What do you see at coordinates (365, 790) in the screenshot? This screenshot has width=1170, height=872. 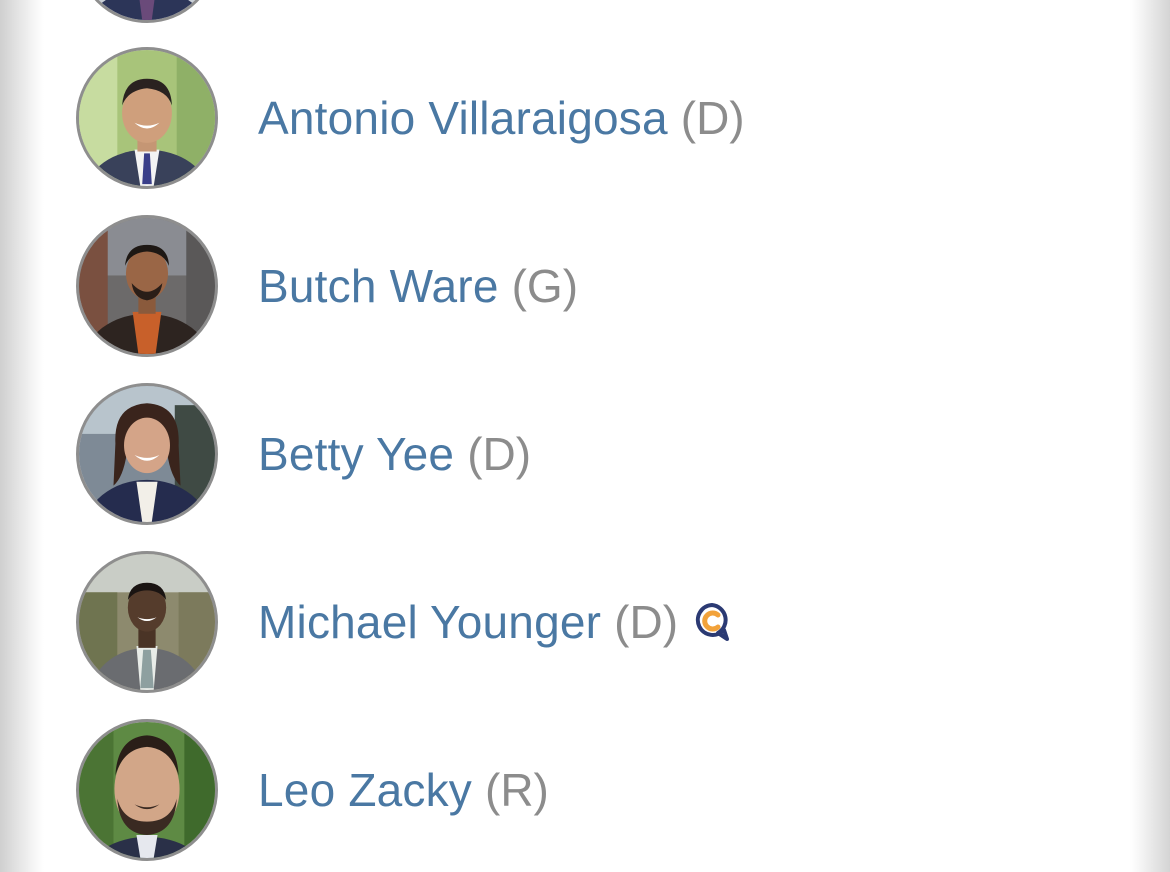 I see `candidate-name: Leo Zacky` at bounding box center [365, 790].